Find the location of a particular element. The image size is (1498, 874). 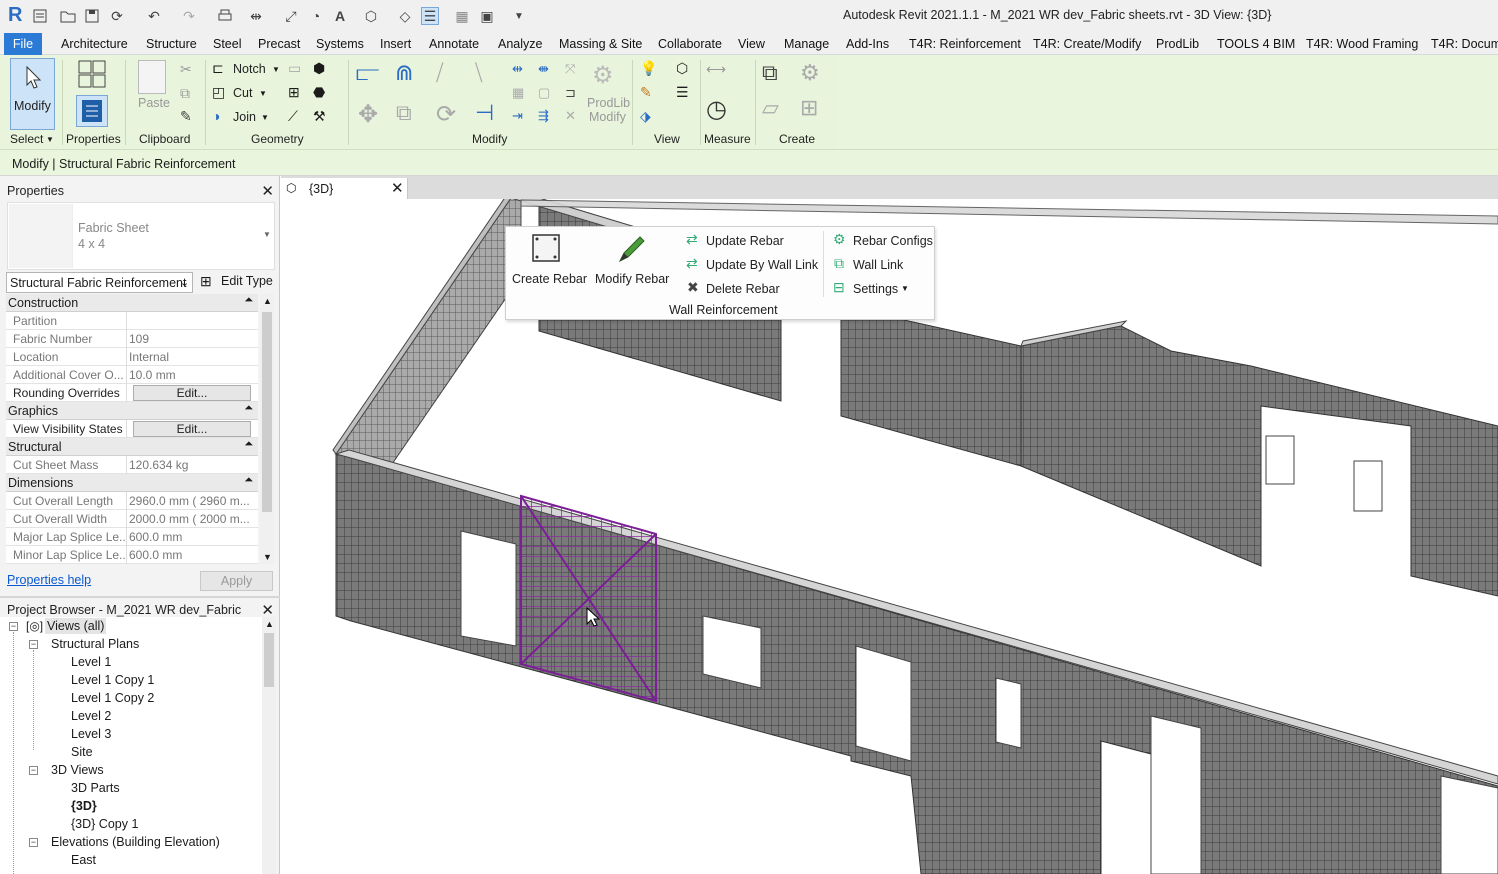

group-select: Select is located at coordinates (26, 139).